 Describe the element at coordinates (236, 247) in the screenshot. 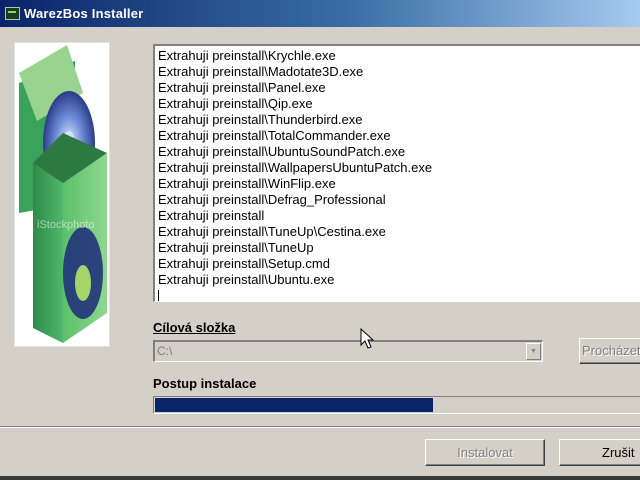

I see `log-line: Extrahuji preinstall\TuneUp` at that location.